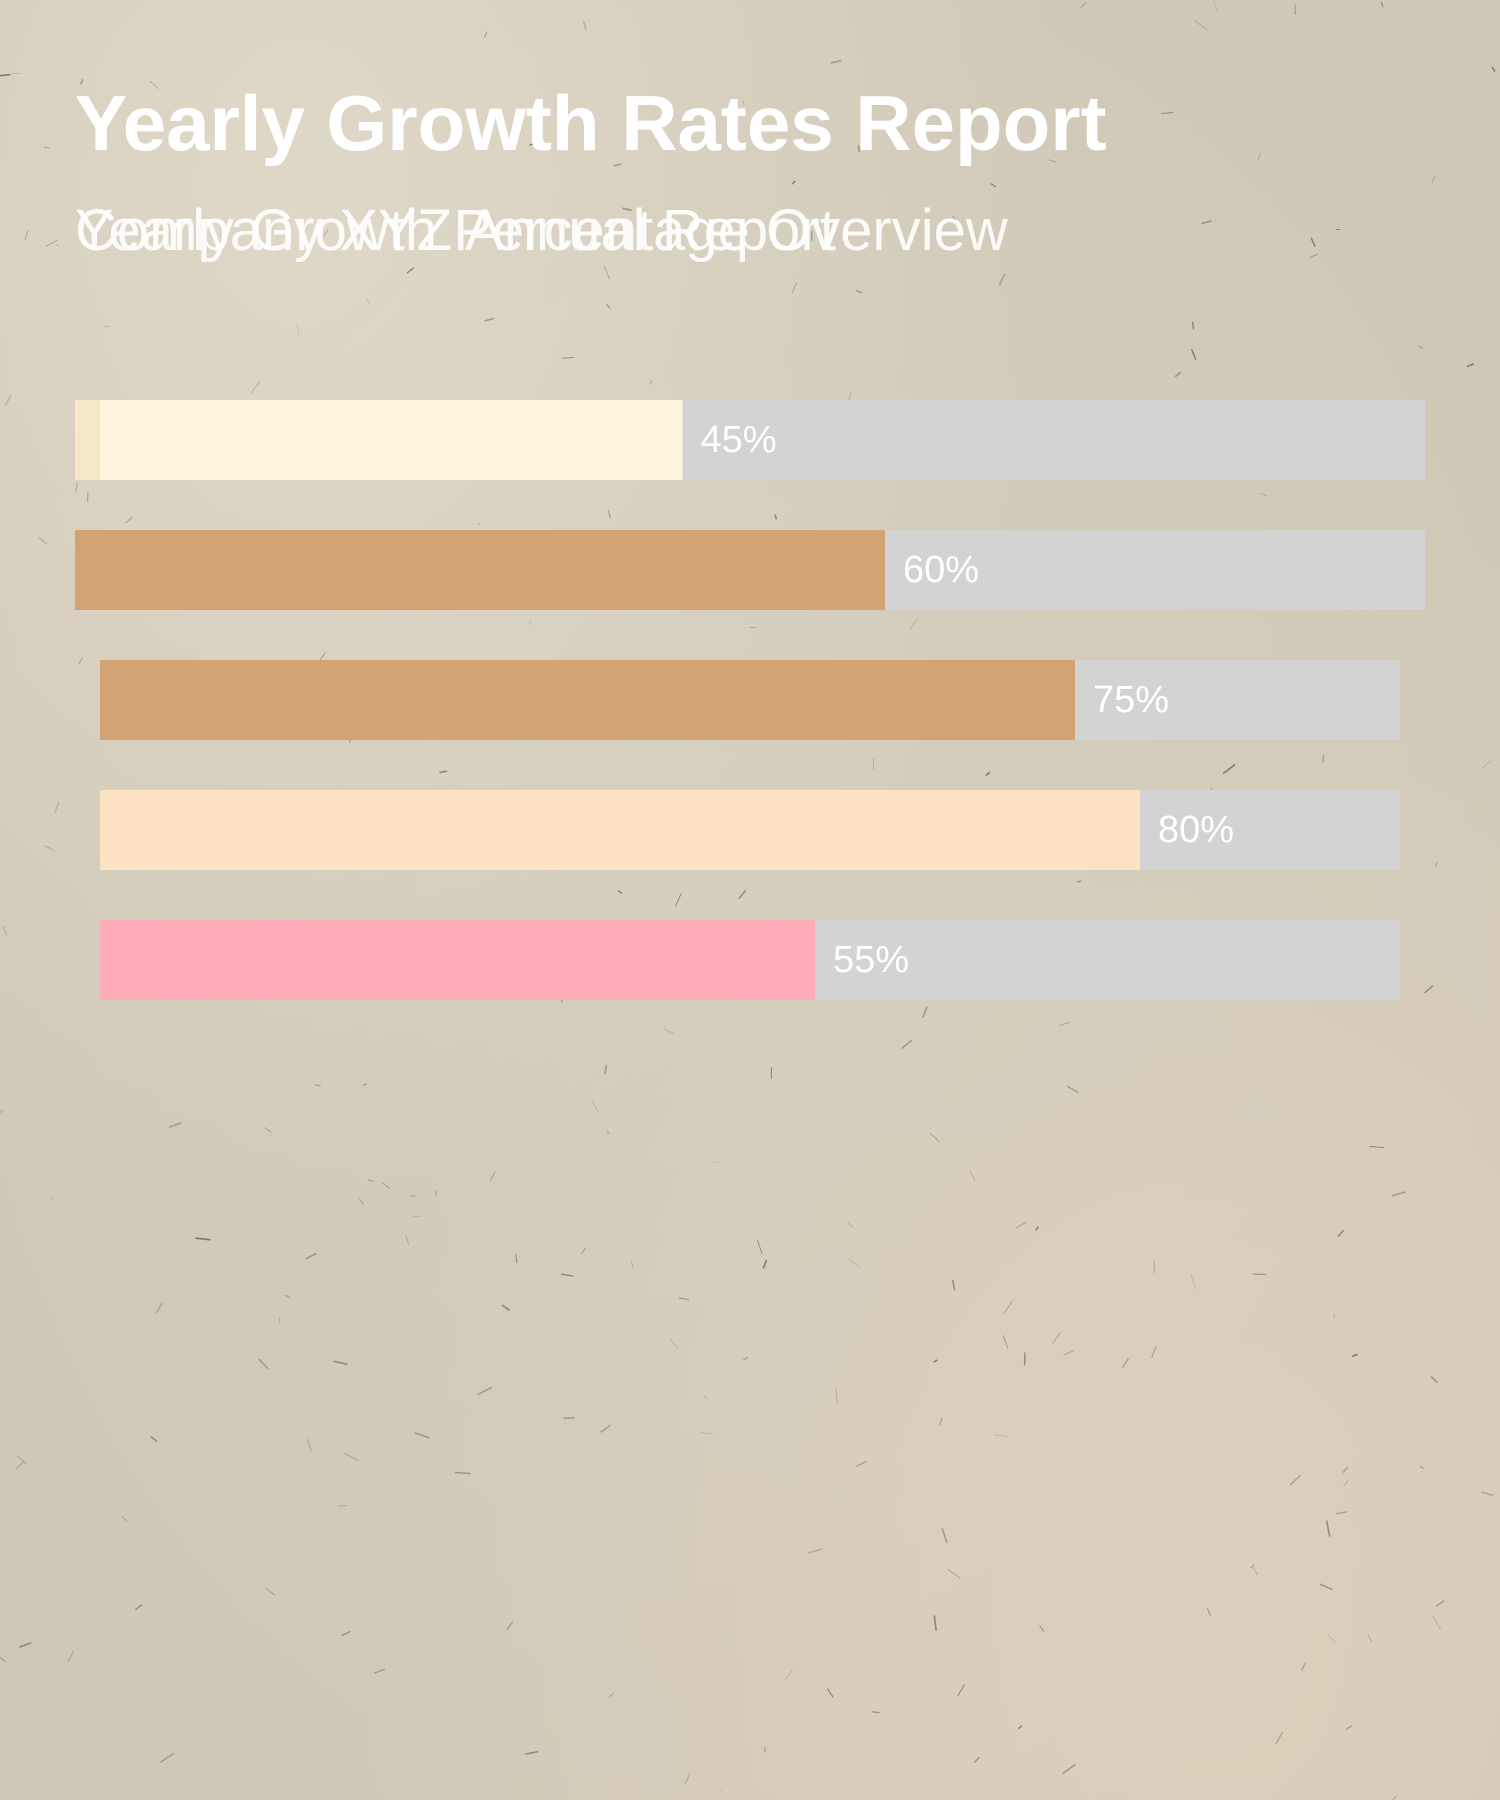  Describe the element at coordinates (871, 960) in the screenshot. I see `bar-value-label: 55%` at that location.